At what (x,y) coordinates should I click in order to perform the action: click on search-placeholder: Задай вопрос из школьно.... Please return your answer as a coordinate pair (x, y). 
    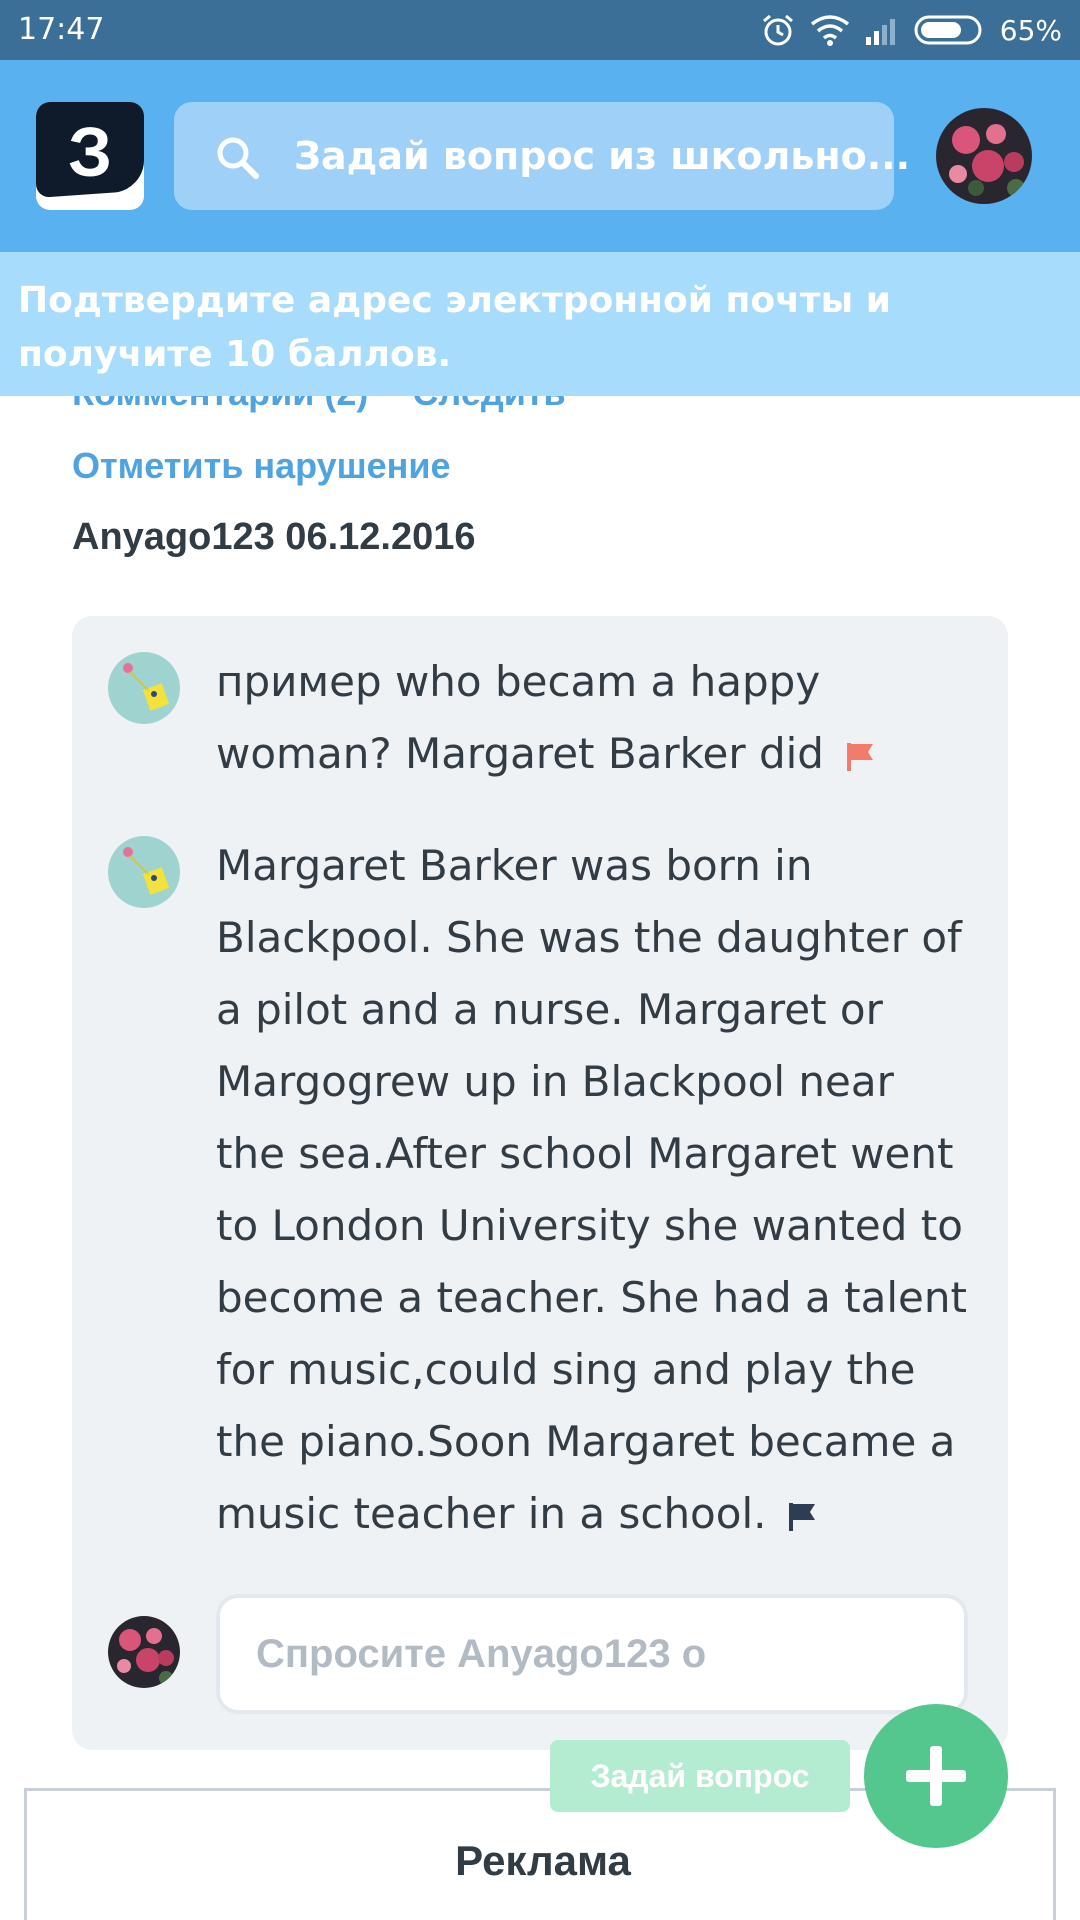
    Looking at the image, I should click on (602, 156).